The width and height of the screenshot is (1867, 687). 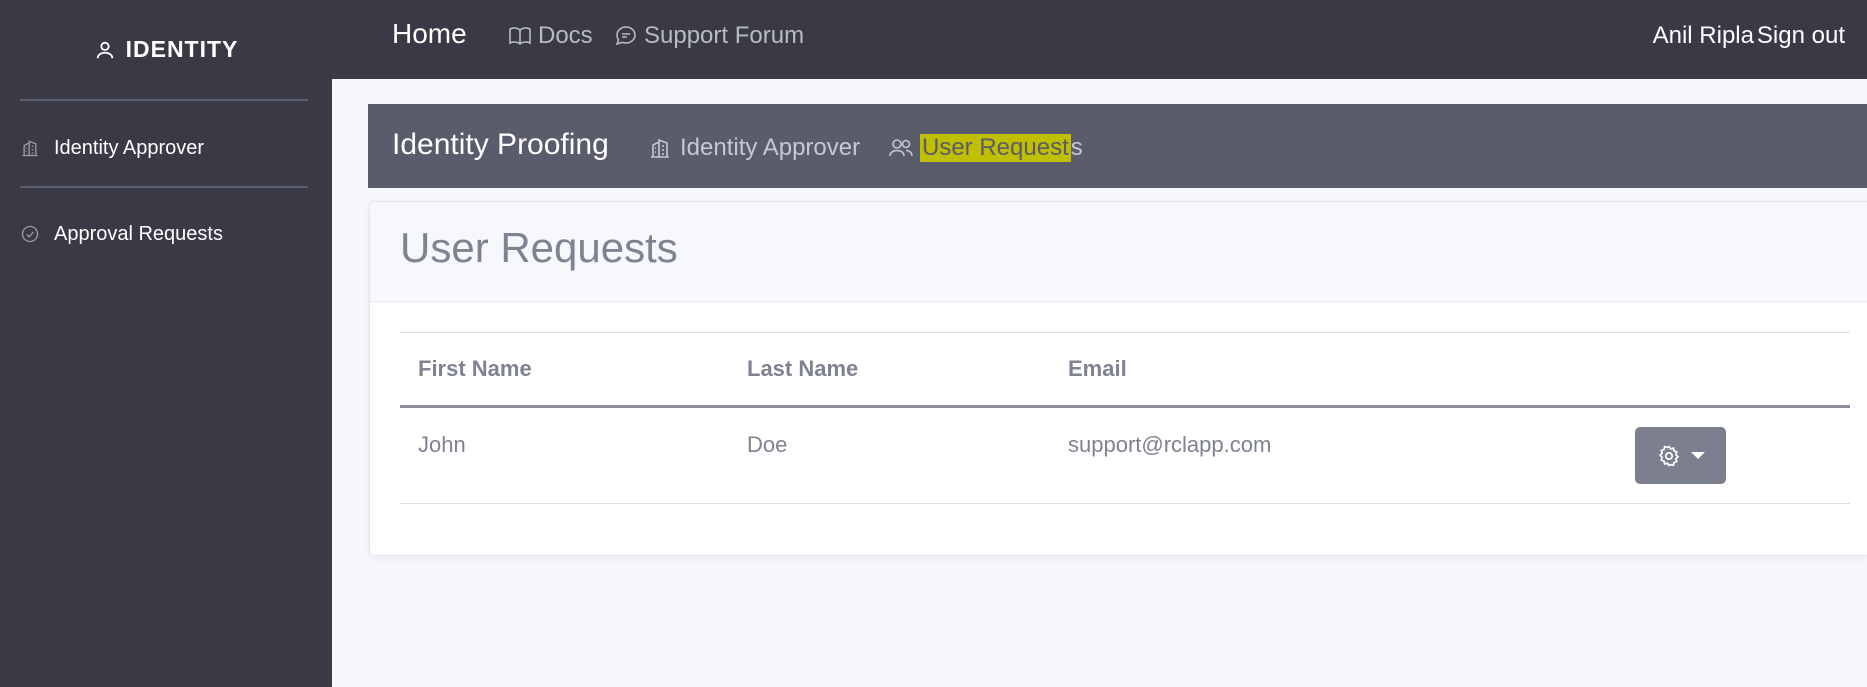 I want to click on check-circle-icon, so click(x=30, y=234).